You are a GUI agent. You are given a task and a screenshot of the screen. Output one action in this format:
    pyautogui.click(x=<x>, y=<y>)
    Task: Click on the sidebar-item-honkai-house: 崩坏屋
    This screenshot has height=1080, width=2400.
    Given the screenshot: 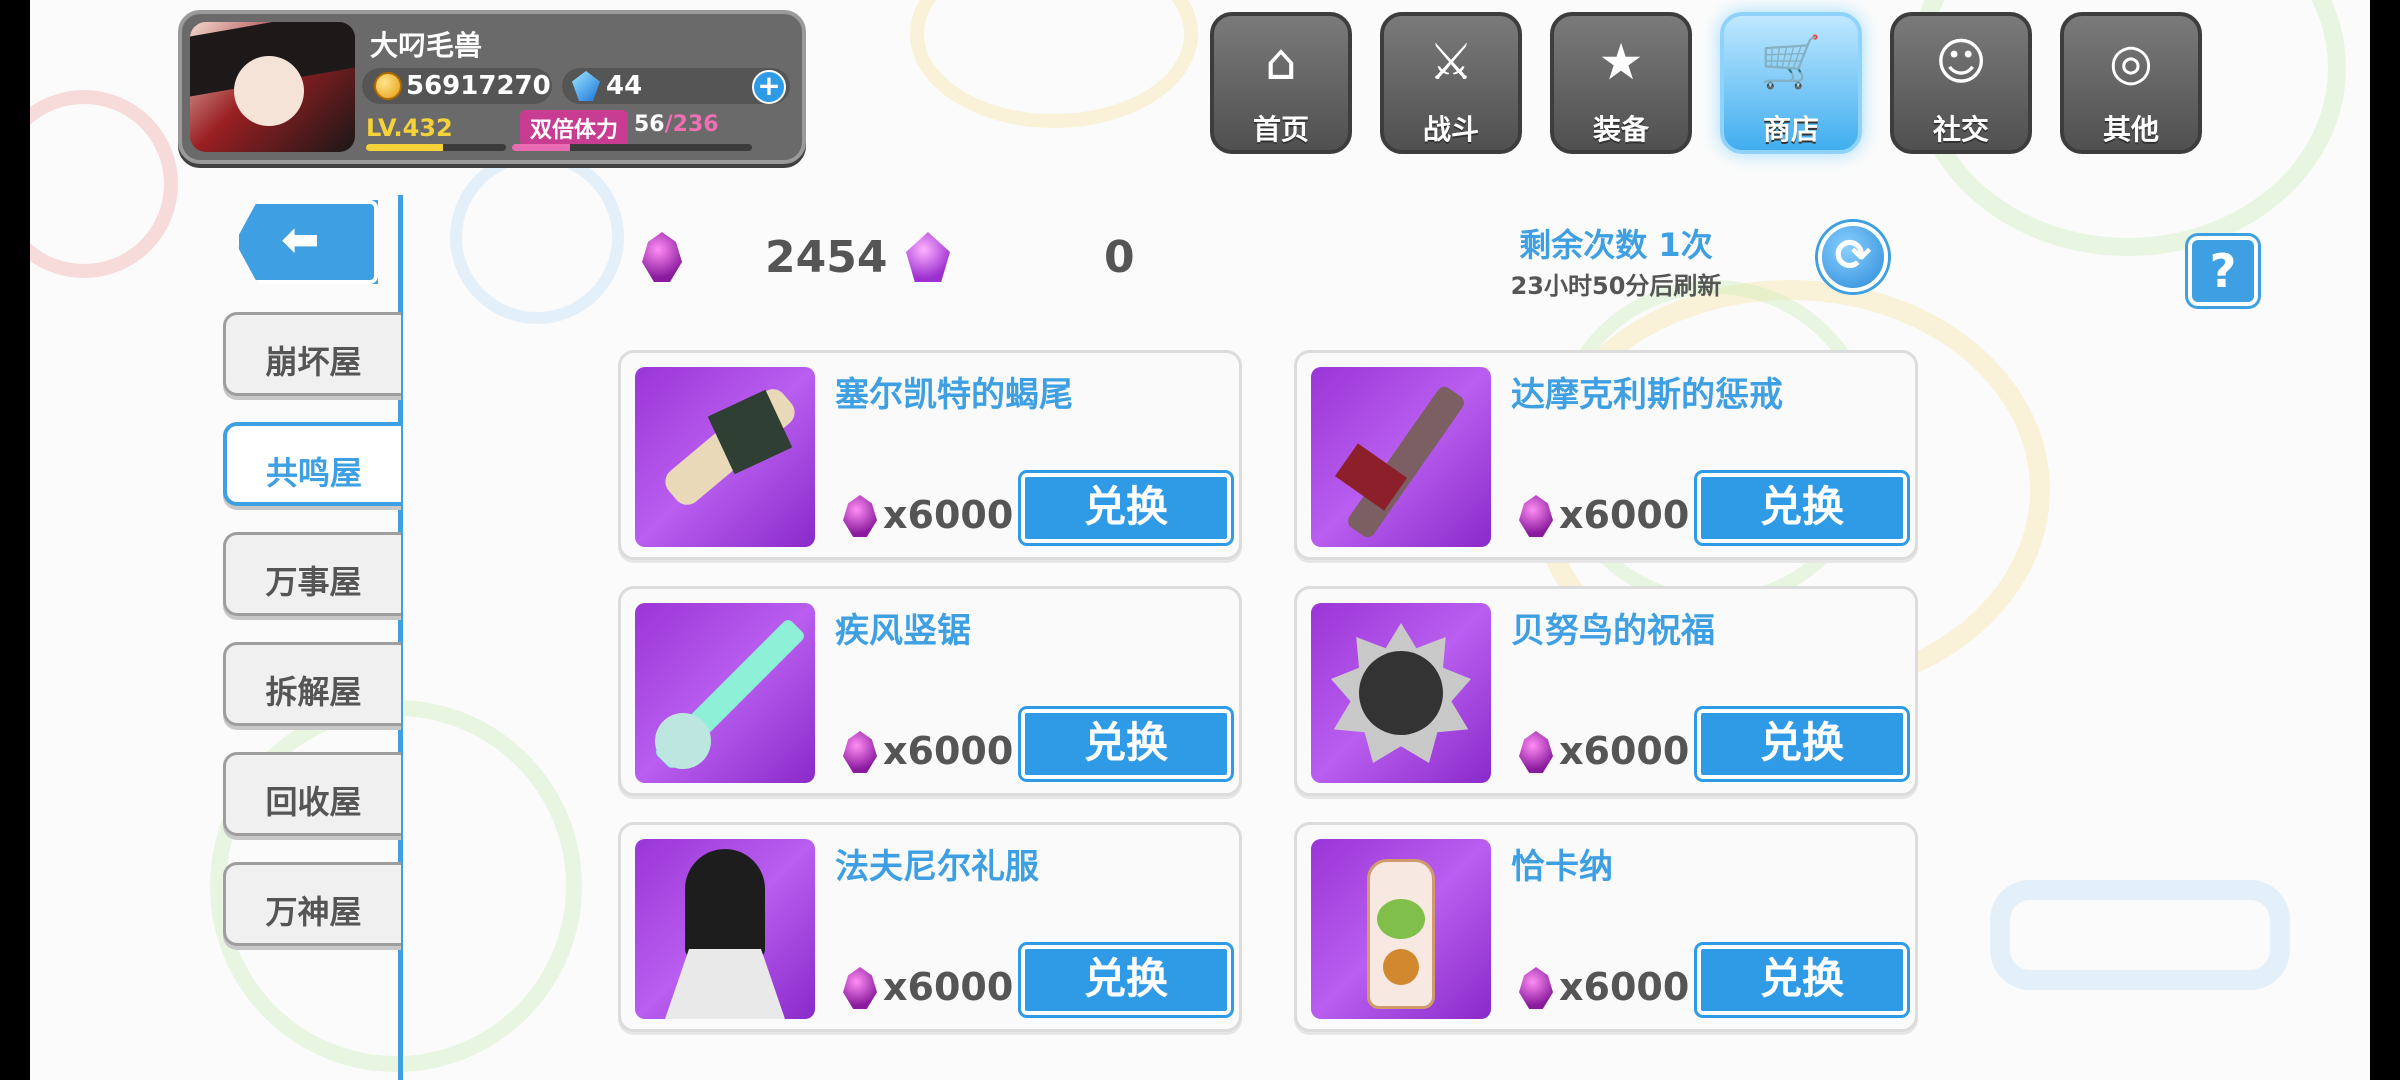 What is the action you would take?
    pyautogui.click(x=312, y=354)
    